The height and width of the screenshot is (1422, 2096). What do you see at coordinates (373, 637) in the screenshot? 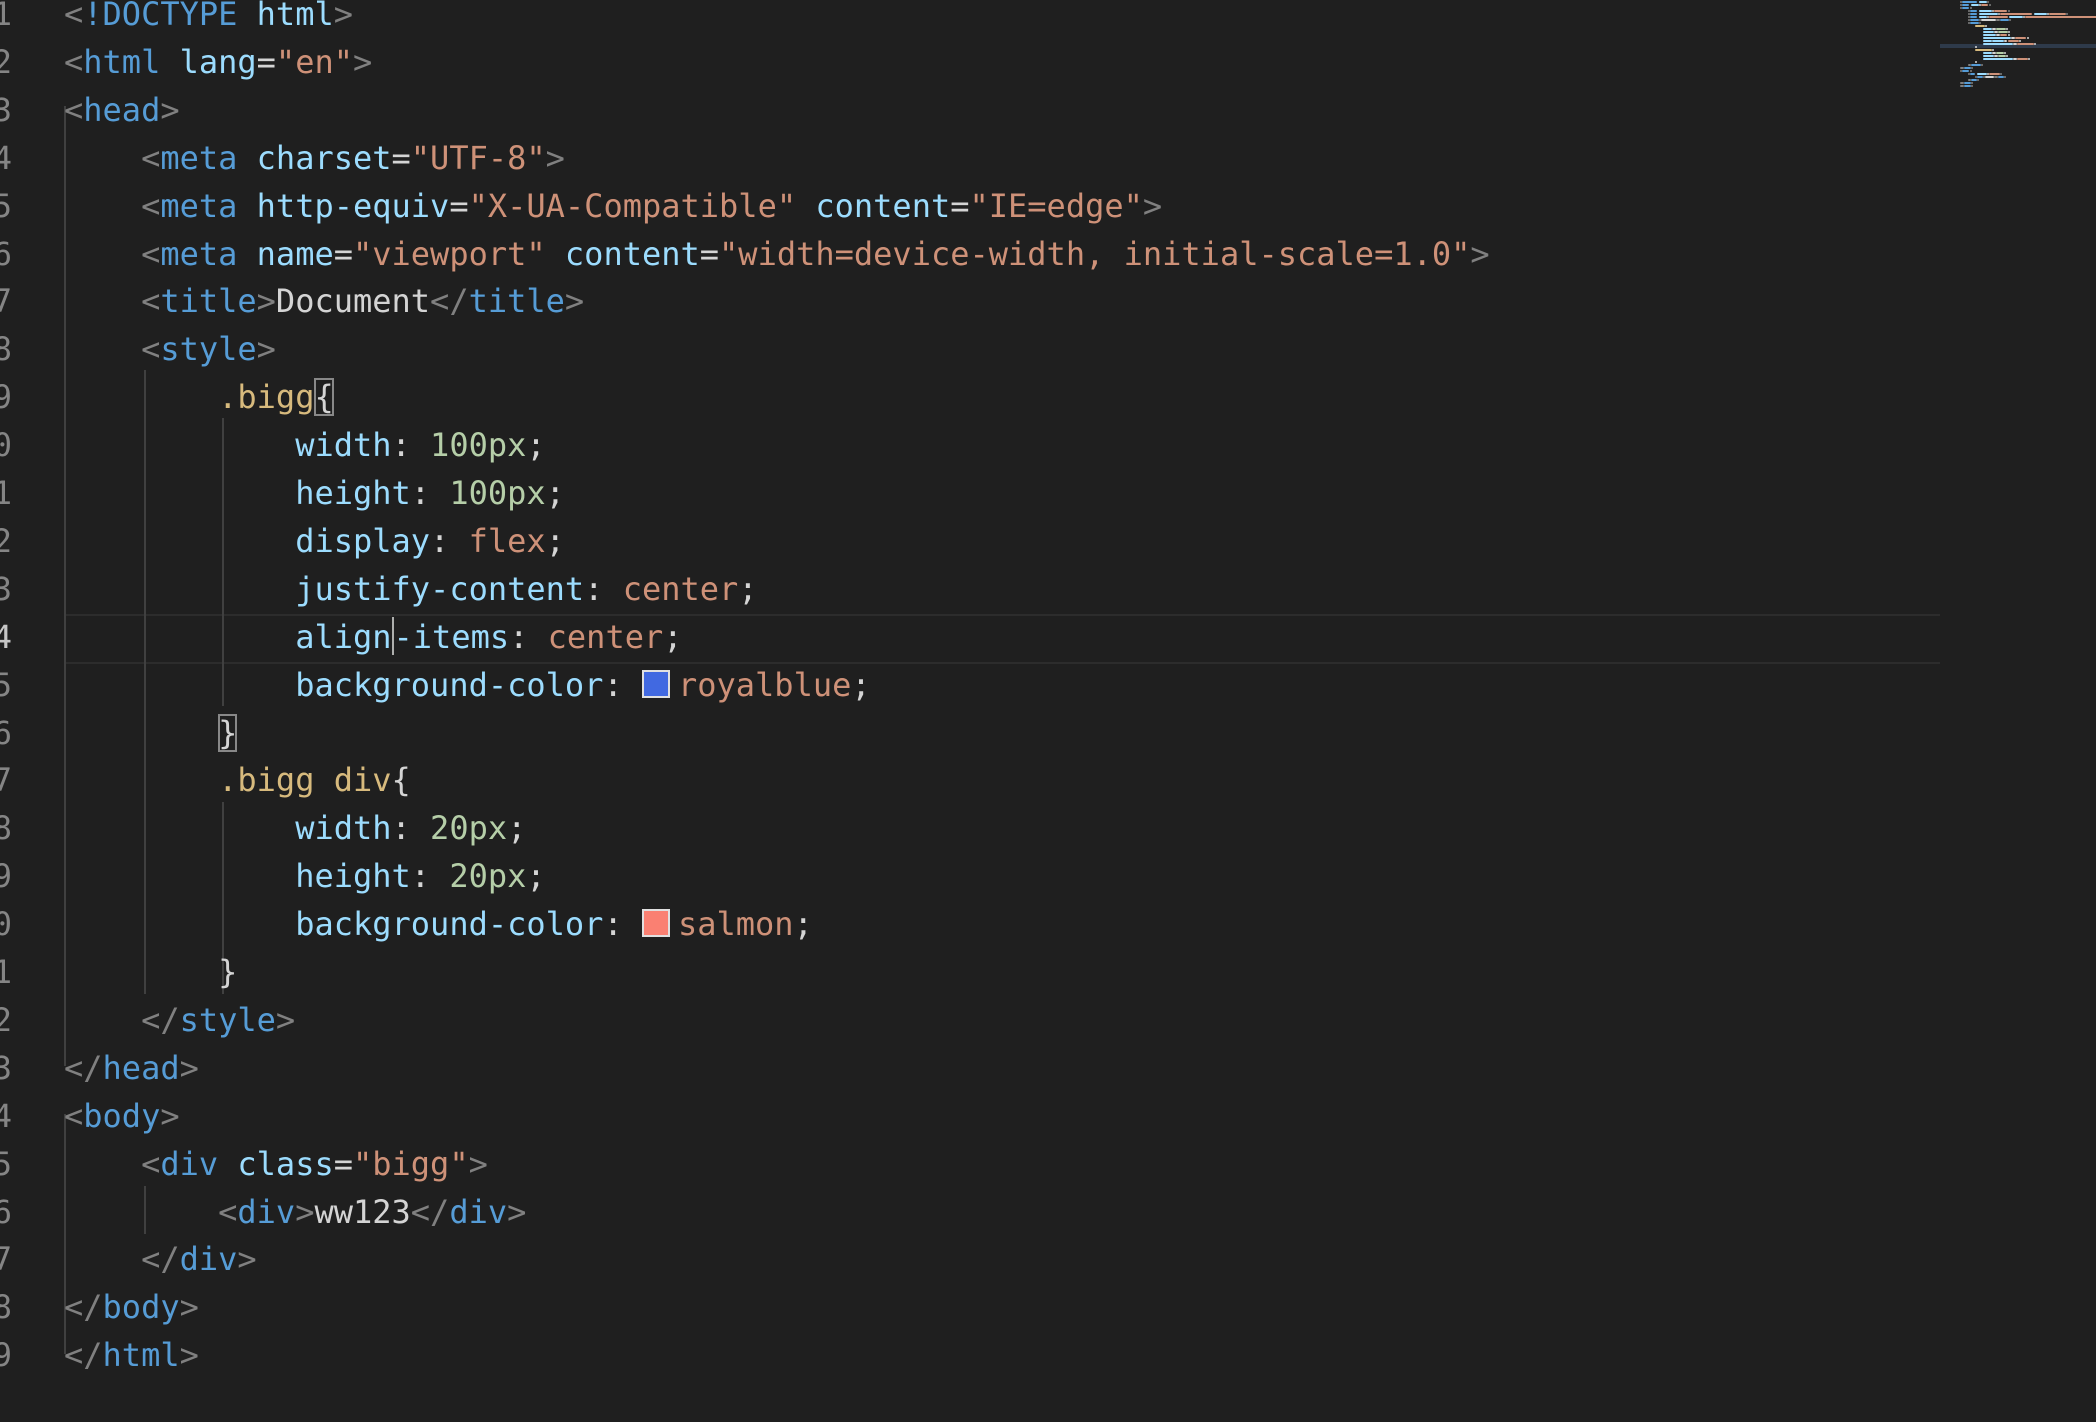
I see `code-line: align-items: center;` at bounding box center [373, 637].